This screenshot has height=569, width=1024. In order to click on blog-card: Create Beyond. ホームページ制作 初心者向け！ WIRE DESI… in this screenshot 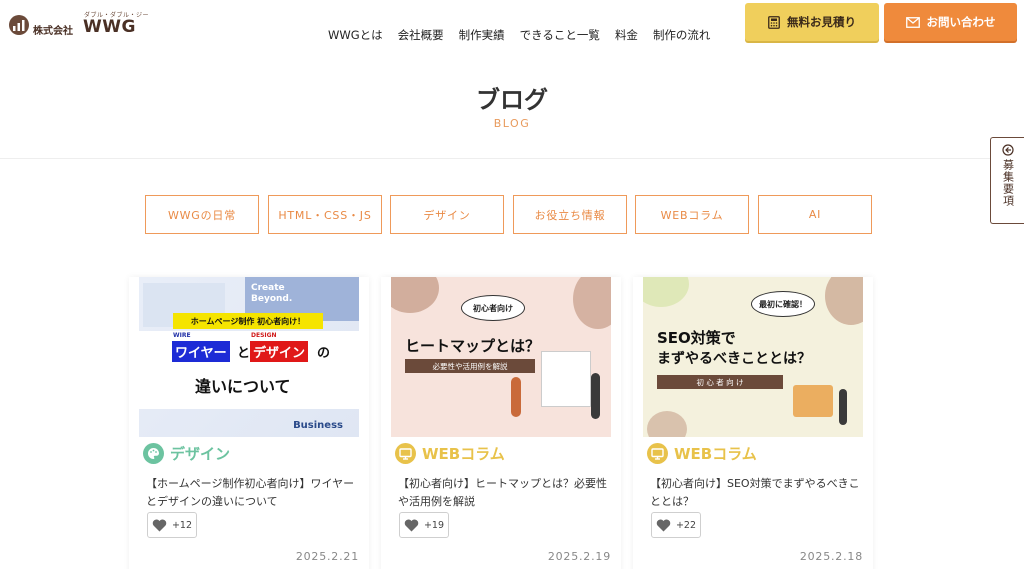, I will do `click(249, 423)`.